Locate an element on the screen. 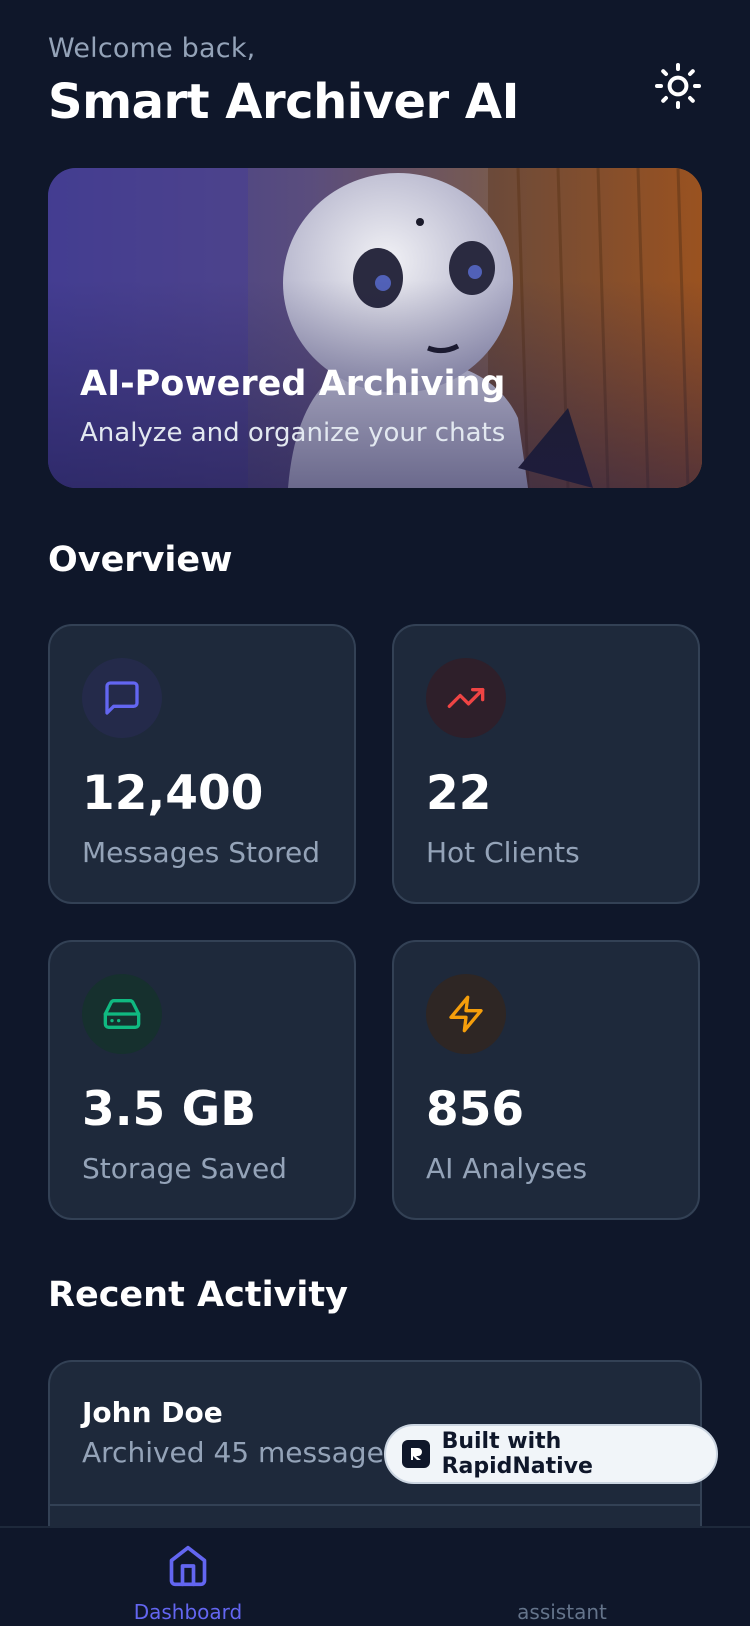  hero-title: AI-Powered Archiving is located at coordinates (293, 384).